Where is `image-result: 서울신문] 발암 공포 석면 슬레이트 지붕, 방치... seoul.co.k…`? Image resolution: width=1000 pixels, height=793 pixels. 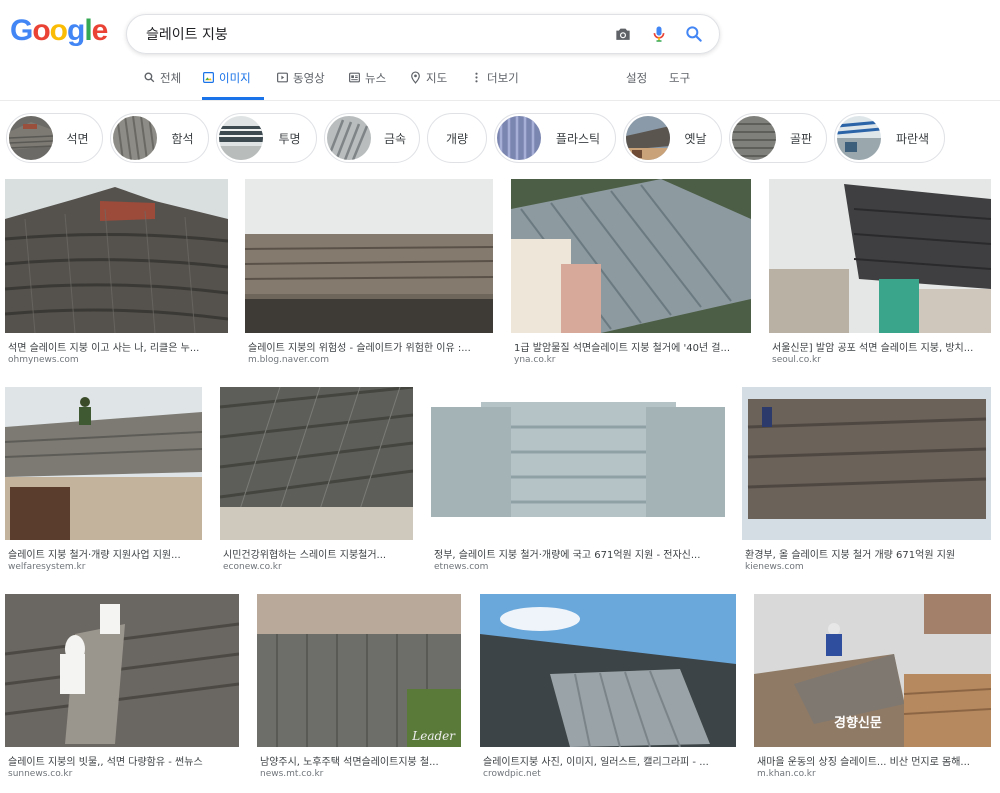 image-result: 서울신문] 발암 공포 석면 슬레이트 지붕, 방치... seoul.co.k… is located at coordinates (880, 274).